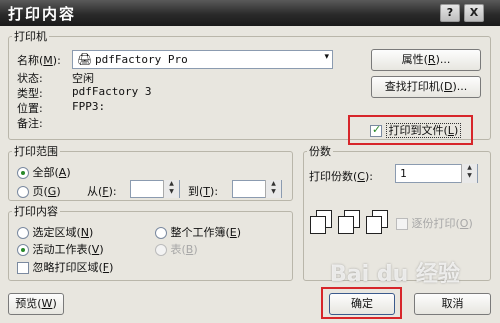 The image size is (500, 323). I want to click on printer-group-label: 打印机, so click(30, 36).